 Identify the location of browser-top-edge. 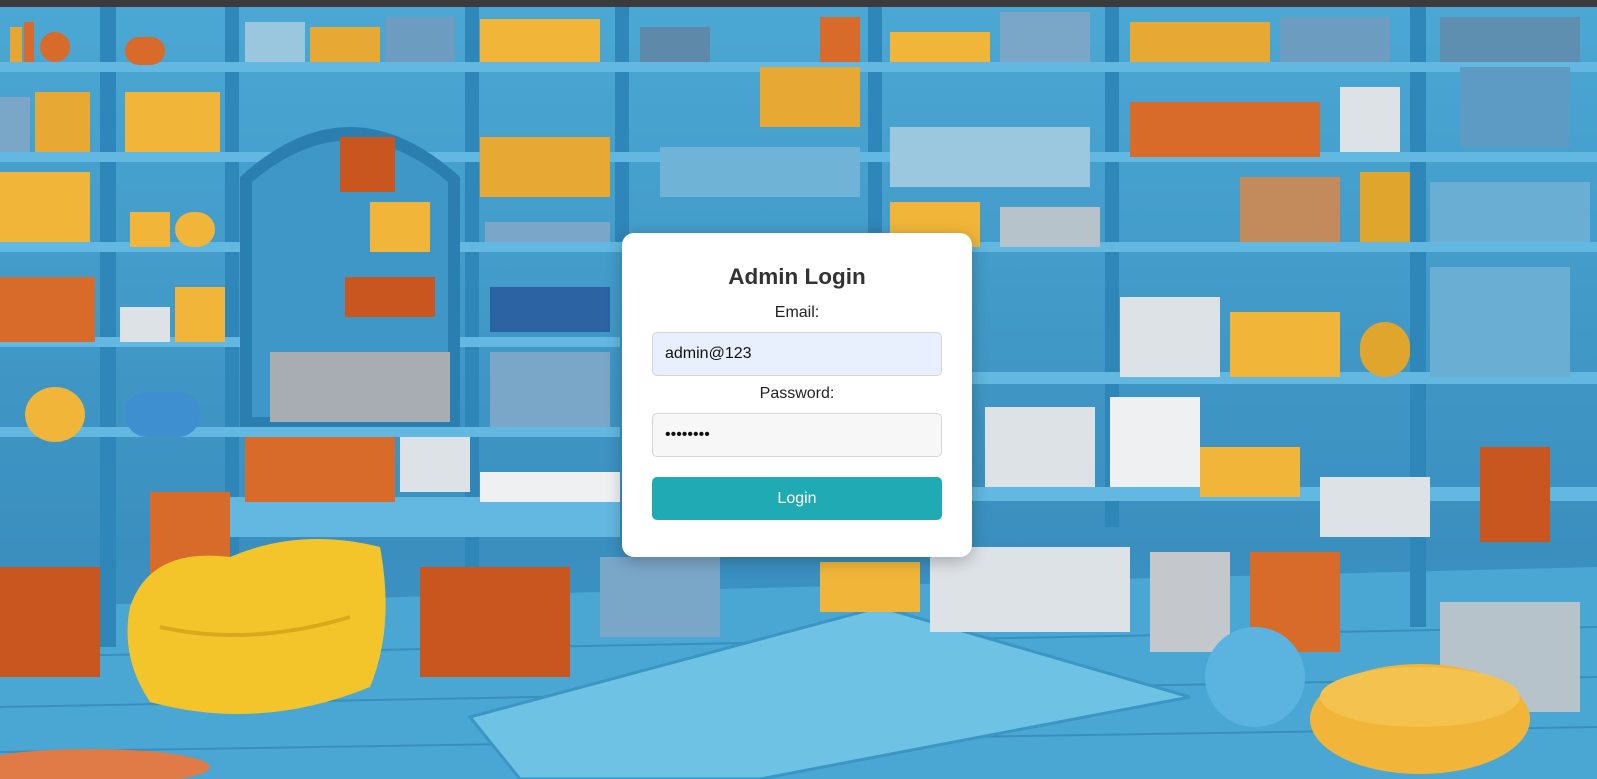
(798, 3).